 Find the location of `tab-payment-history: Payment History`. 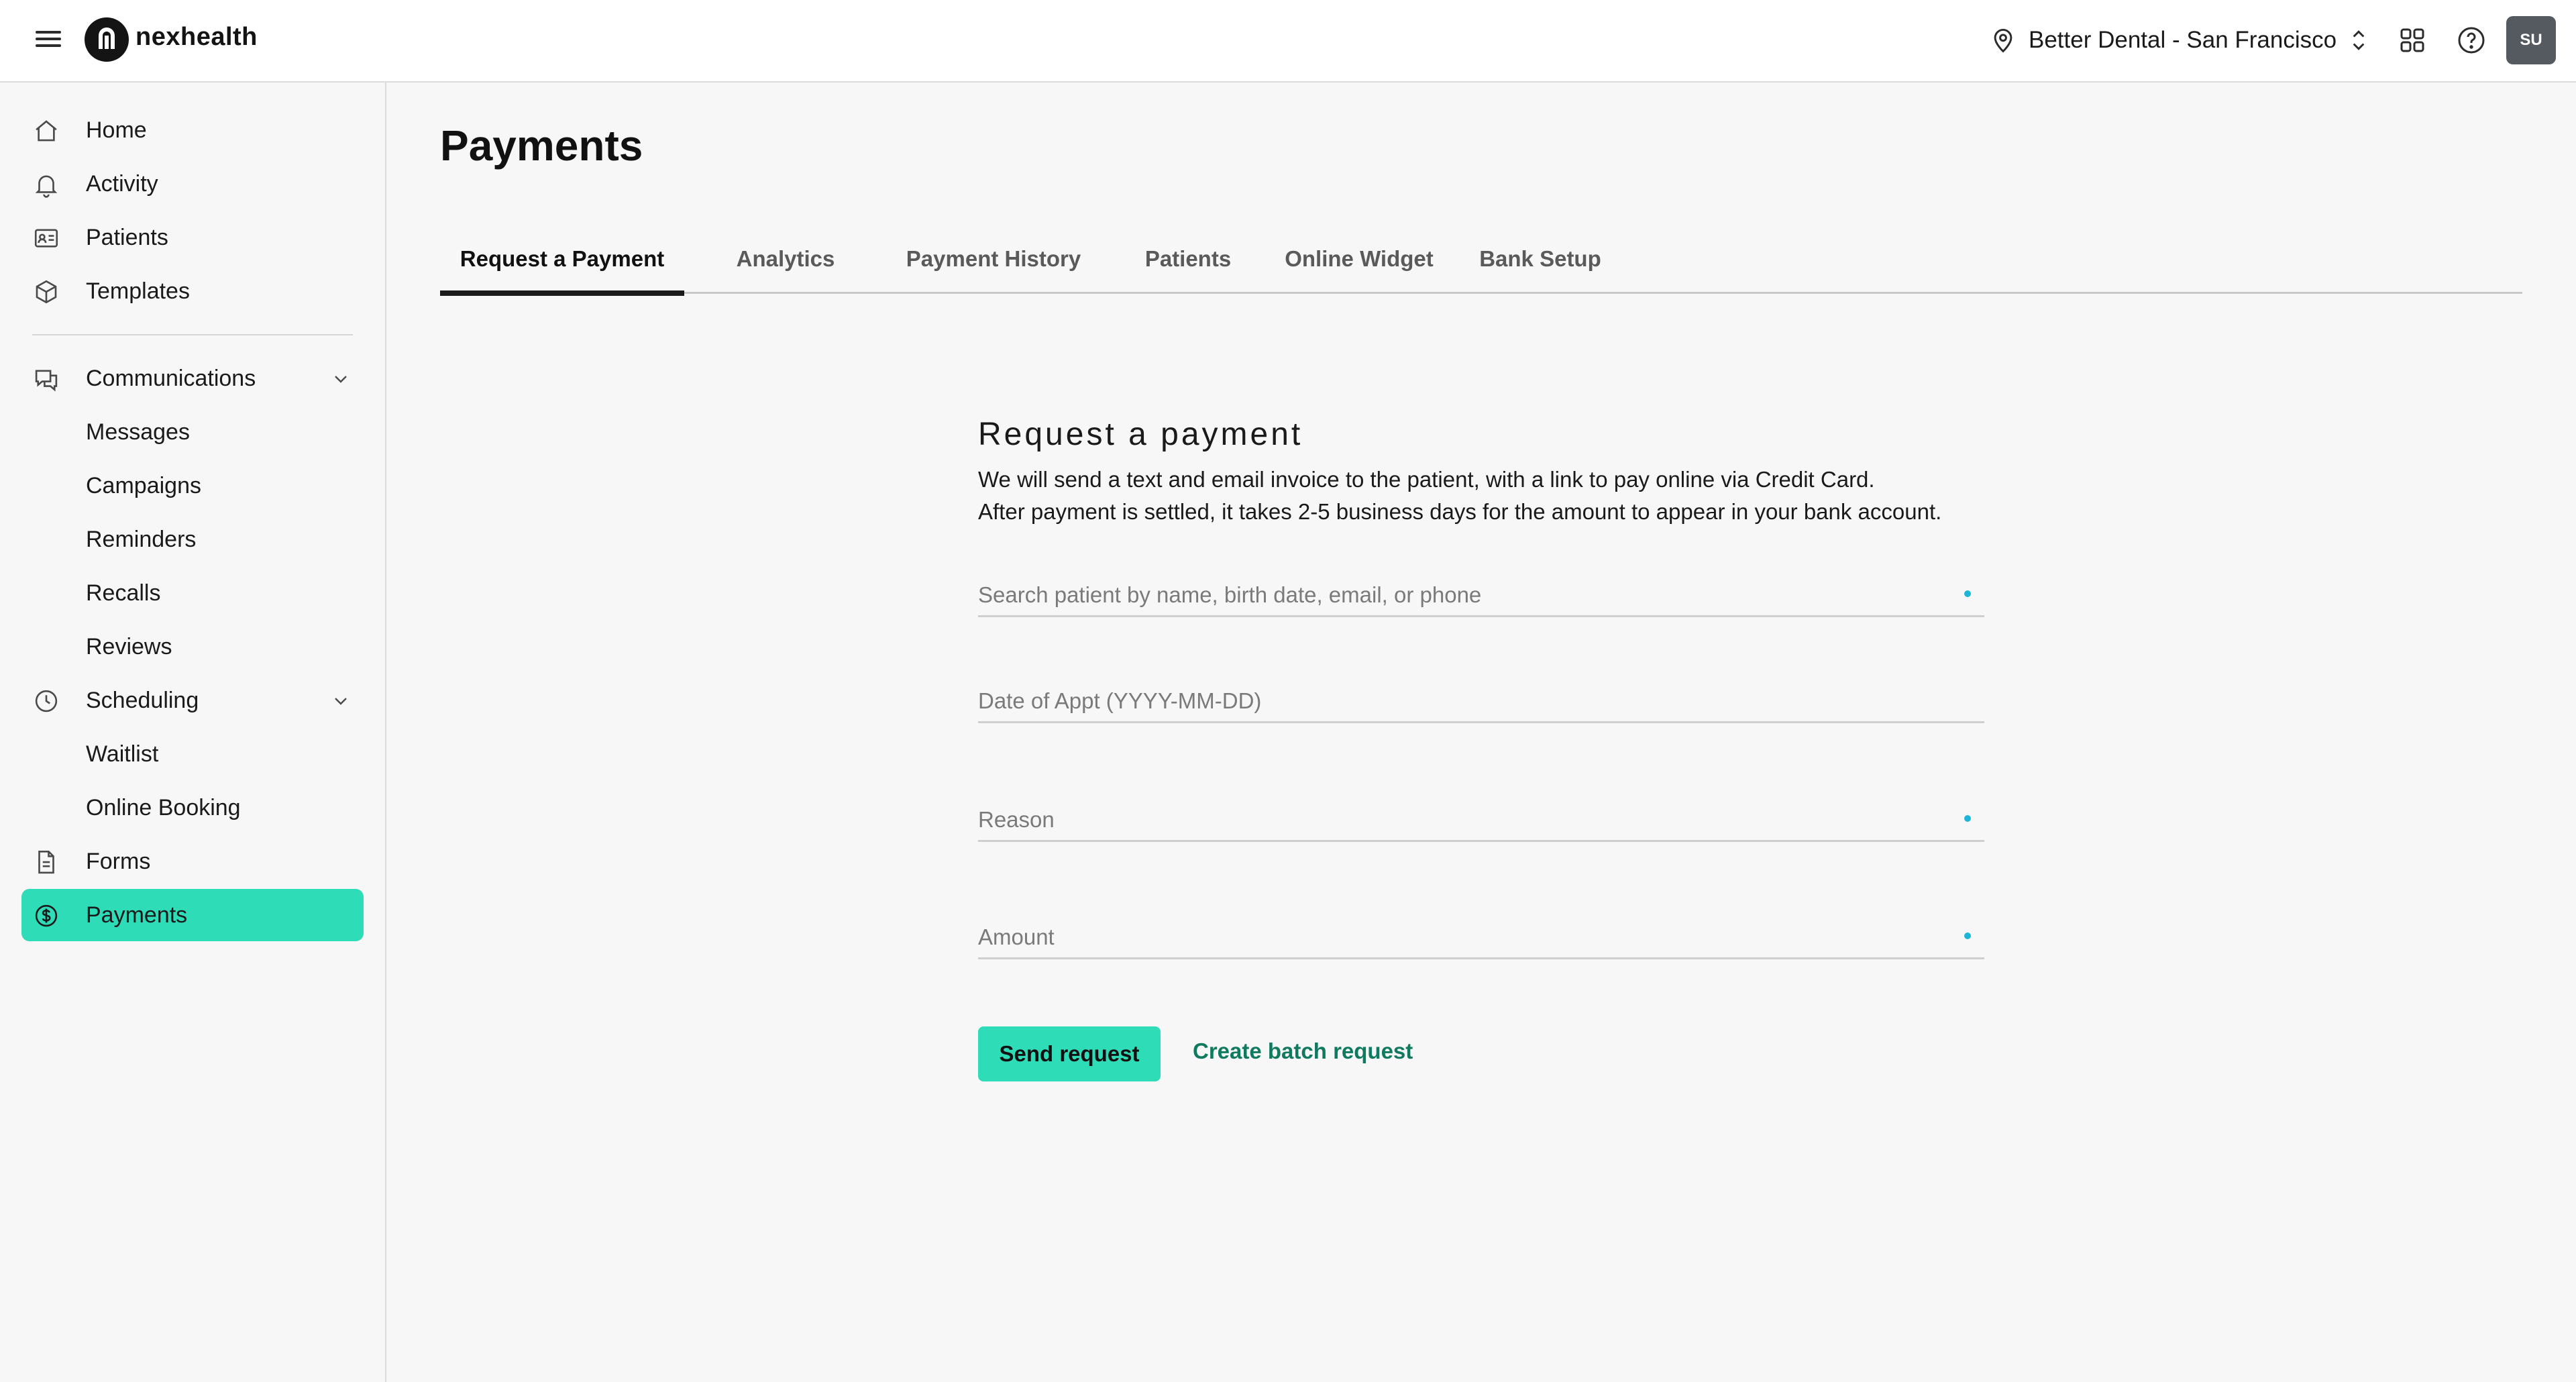

tab-payment-history: Payment History is located at coordinates (993, 259).